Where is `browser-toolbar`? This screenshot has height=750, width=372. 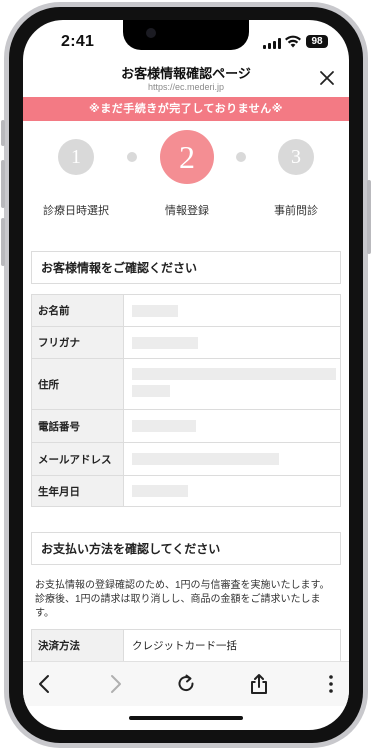
browser-toolbar is located at coordinates (186, 683).